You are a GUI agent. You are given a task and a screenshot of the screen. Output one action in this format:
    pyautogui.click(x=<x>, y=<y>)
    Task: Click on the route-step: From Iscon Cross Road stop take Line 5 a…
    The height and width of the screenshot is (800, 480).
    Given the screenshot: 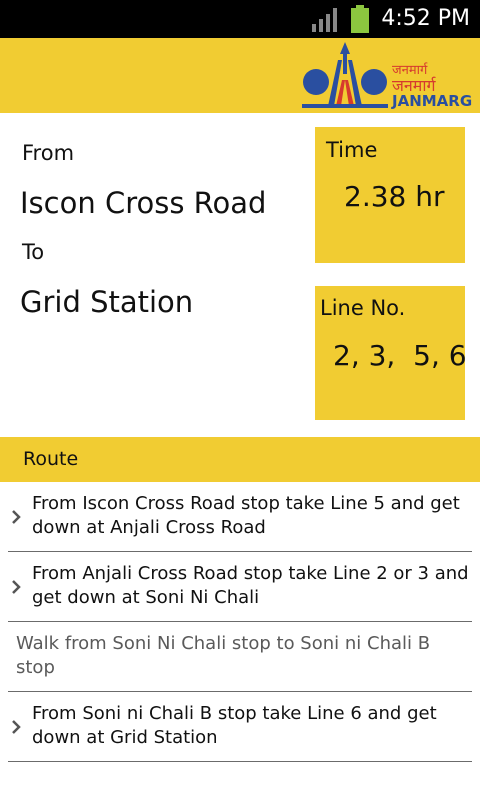 What is the action you would take?
    pyautogui.click(x=240, y=517)
    